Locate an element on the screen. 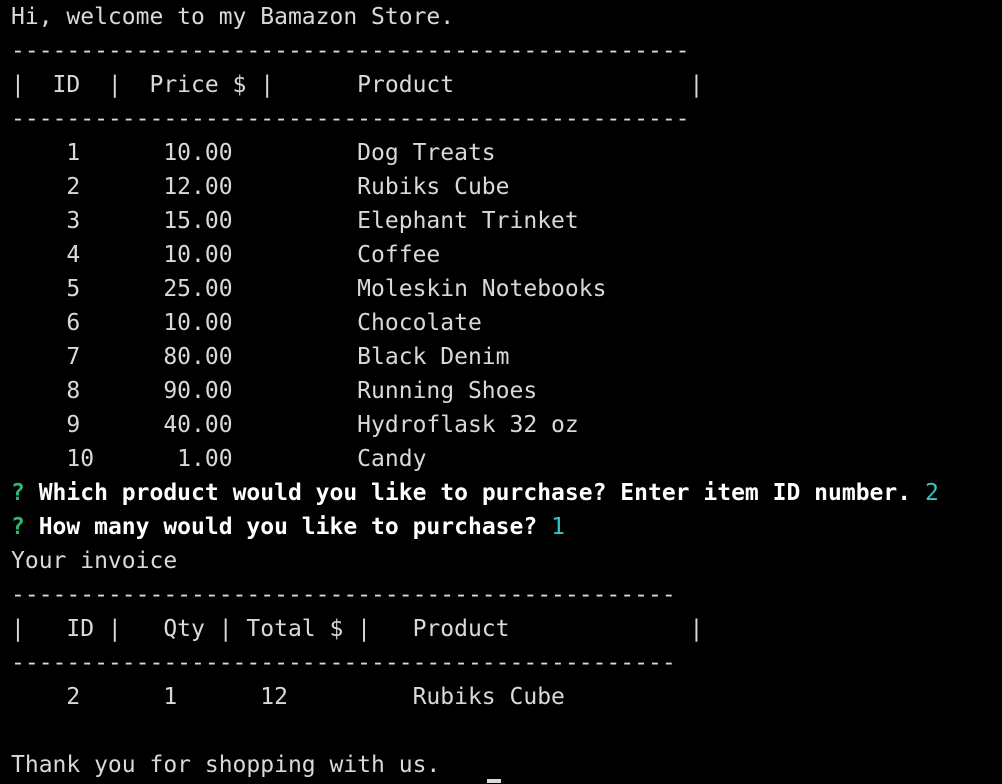  table-row: 2 12.00 Rubiks Cube is located at coordinates (260, 187).